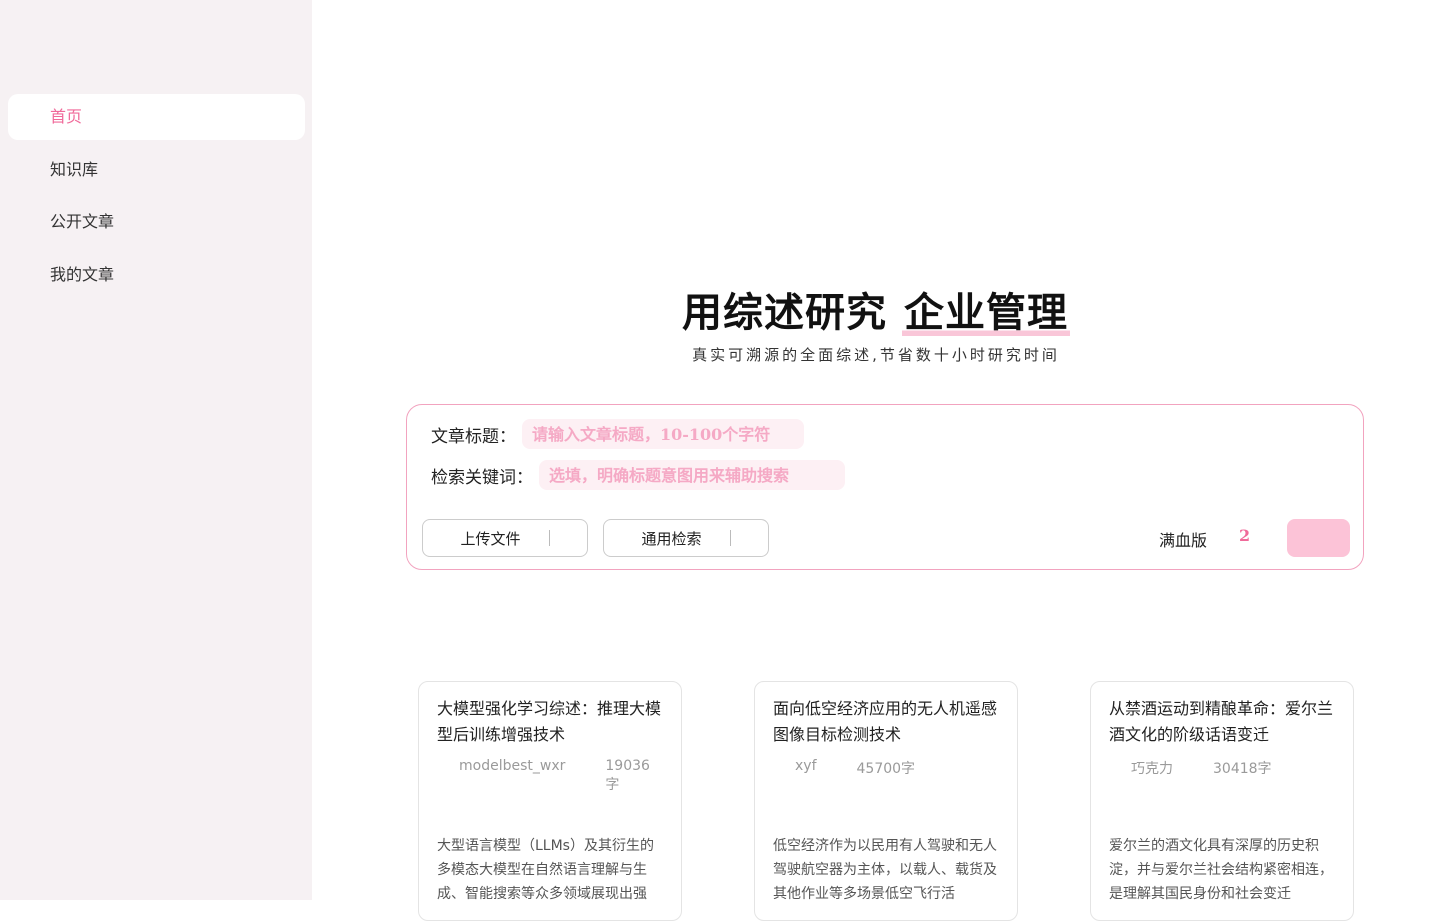 The height and width of the screenshot is (921, 1440). What do you see at coordinates (156, 117) in the screenshot?
I see `sidebar-item-home: 首页` at bounding box center [156, 117].